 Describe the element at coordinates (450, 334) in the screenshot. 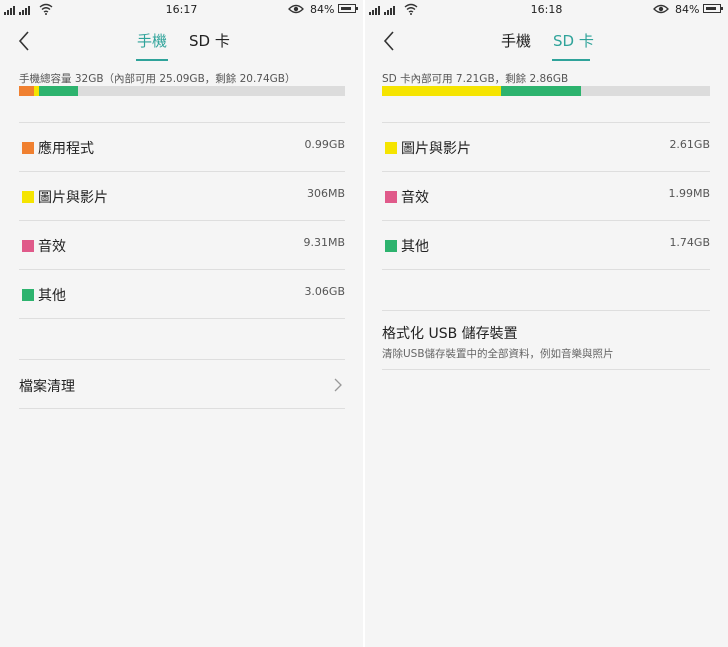

I see `format-usb-title: 格式化 USB 儲存裝置` at that location.